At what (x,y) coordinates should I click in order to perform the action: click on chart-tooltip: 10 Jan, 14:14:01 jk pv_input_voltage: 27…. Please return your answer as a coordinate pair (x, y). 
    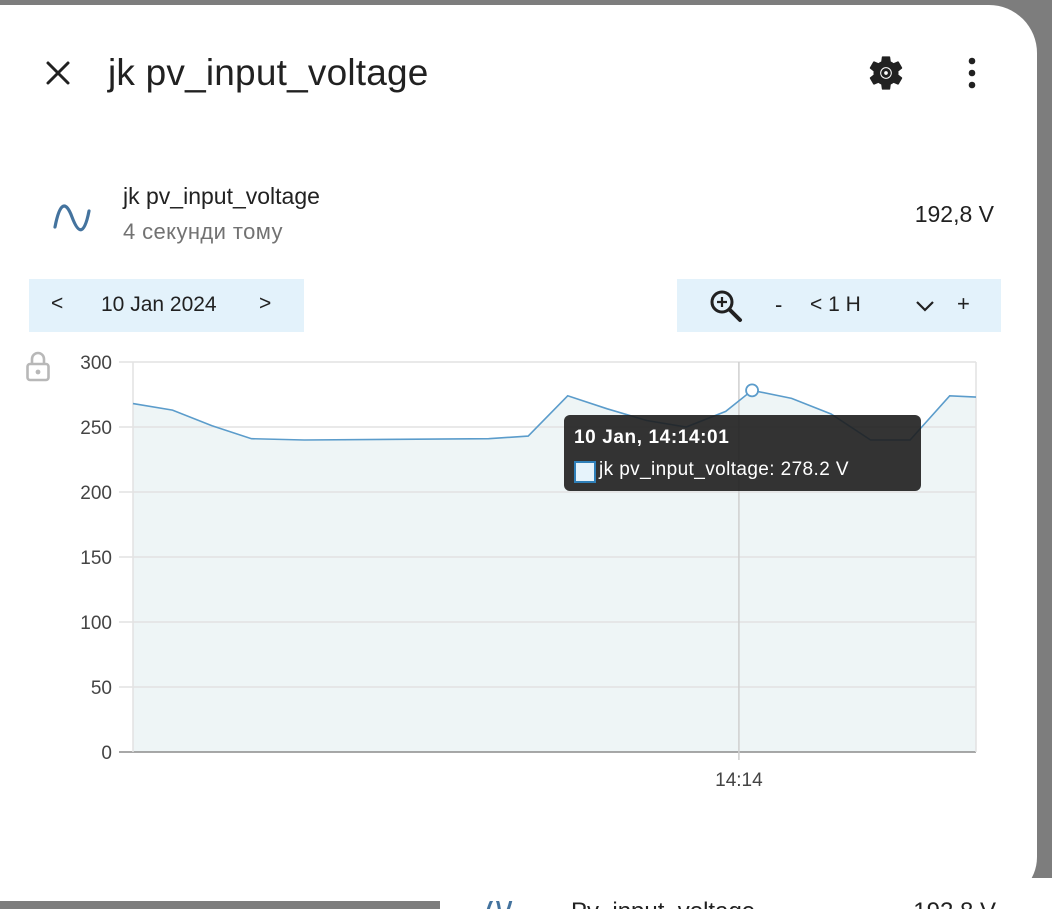
    Looking at the image, I should click on (742, 453).